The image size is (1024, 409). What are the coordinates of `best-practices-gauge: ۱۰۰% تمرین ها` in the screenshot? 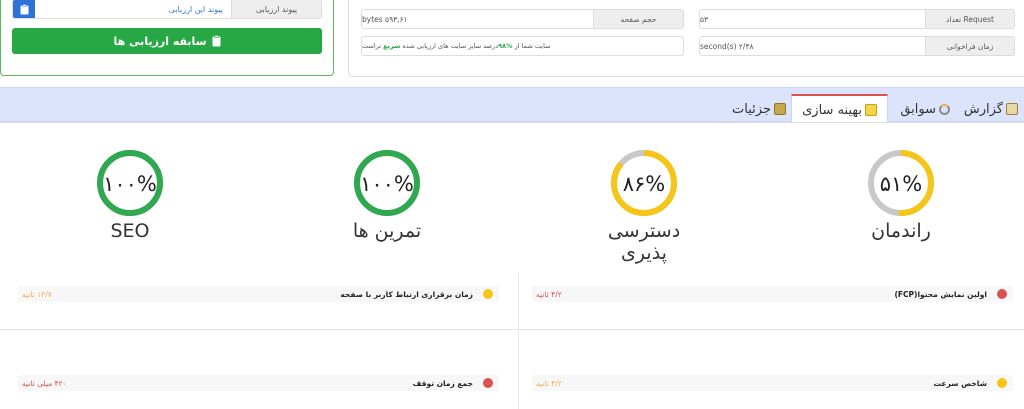 It's located at (387, 195).